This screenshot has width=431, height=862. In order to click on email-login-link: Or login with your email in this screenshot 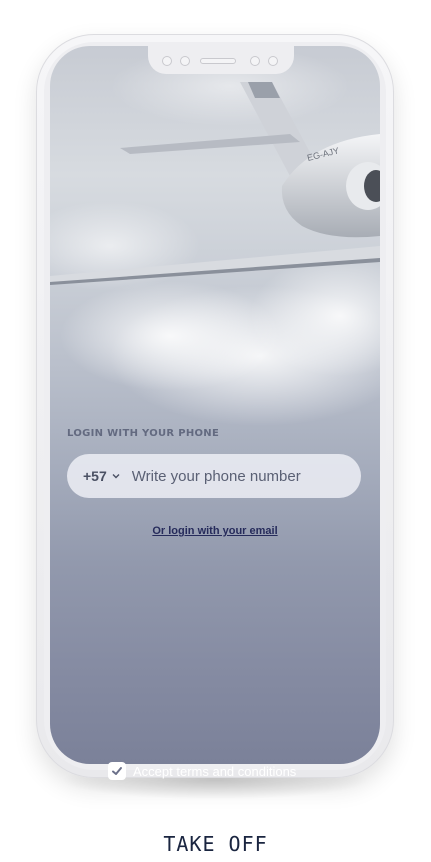, I will do `click(215, 531)`.